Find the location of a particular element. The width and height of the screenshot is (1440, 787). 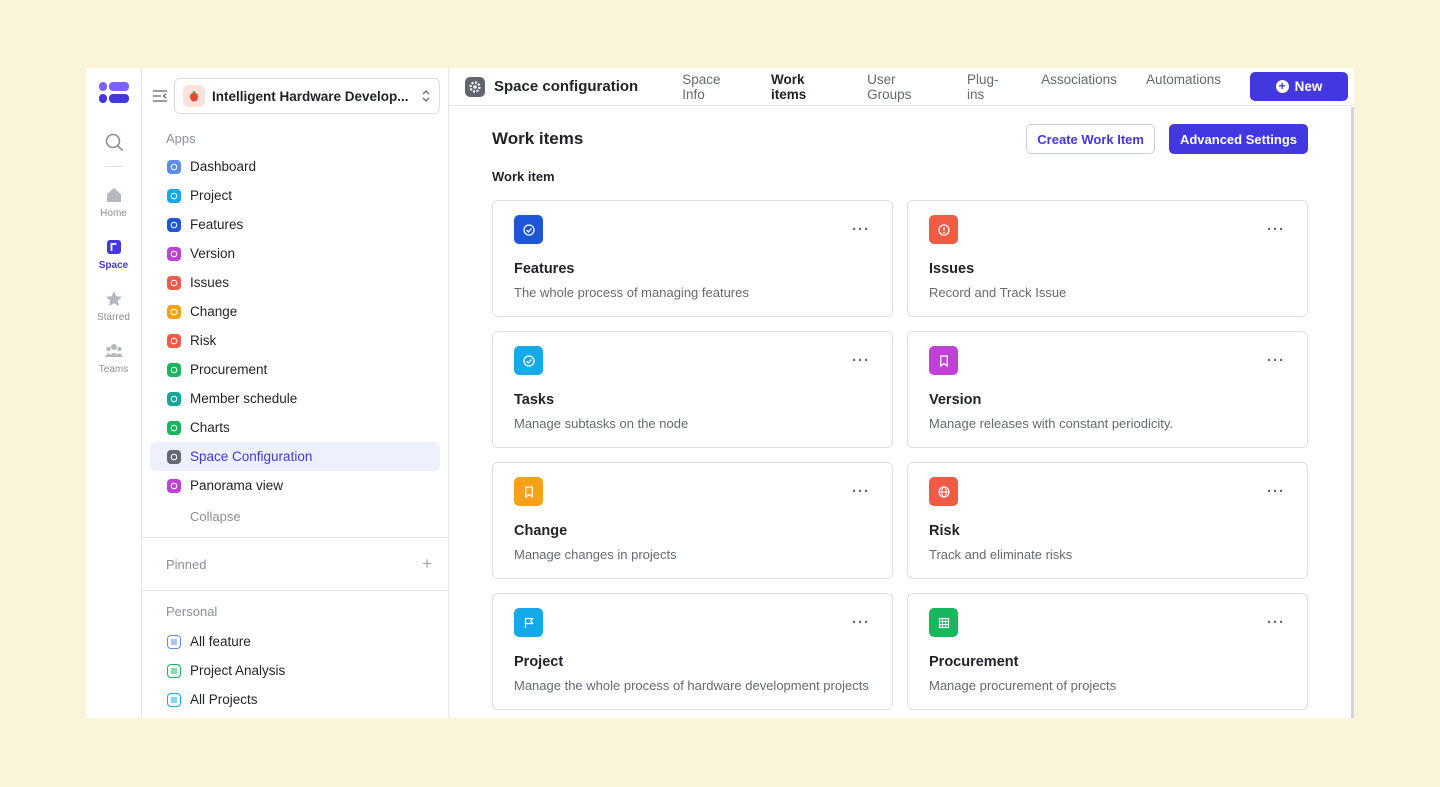

teams-icon is located at coordinates (113, 350).